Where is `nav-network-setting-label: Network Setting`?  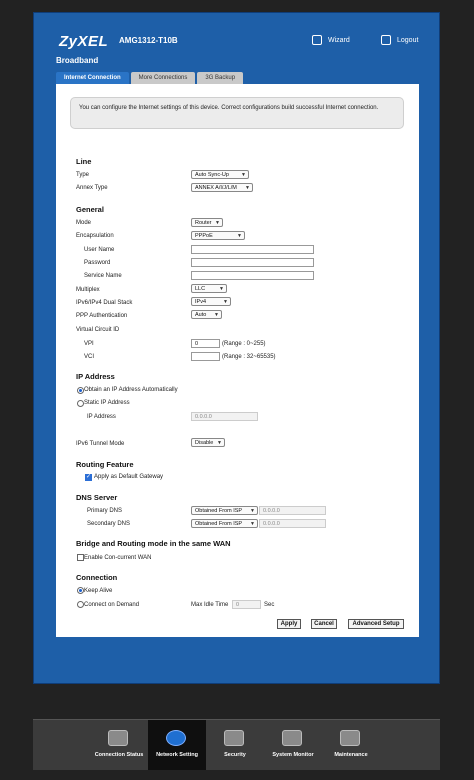 nav-network-setting-label: Network Setting is located at coordinates (177, 755).